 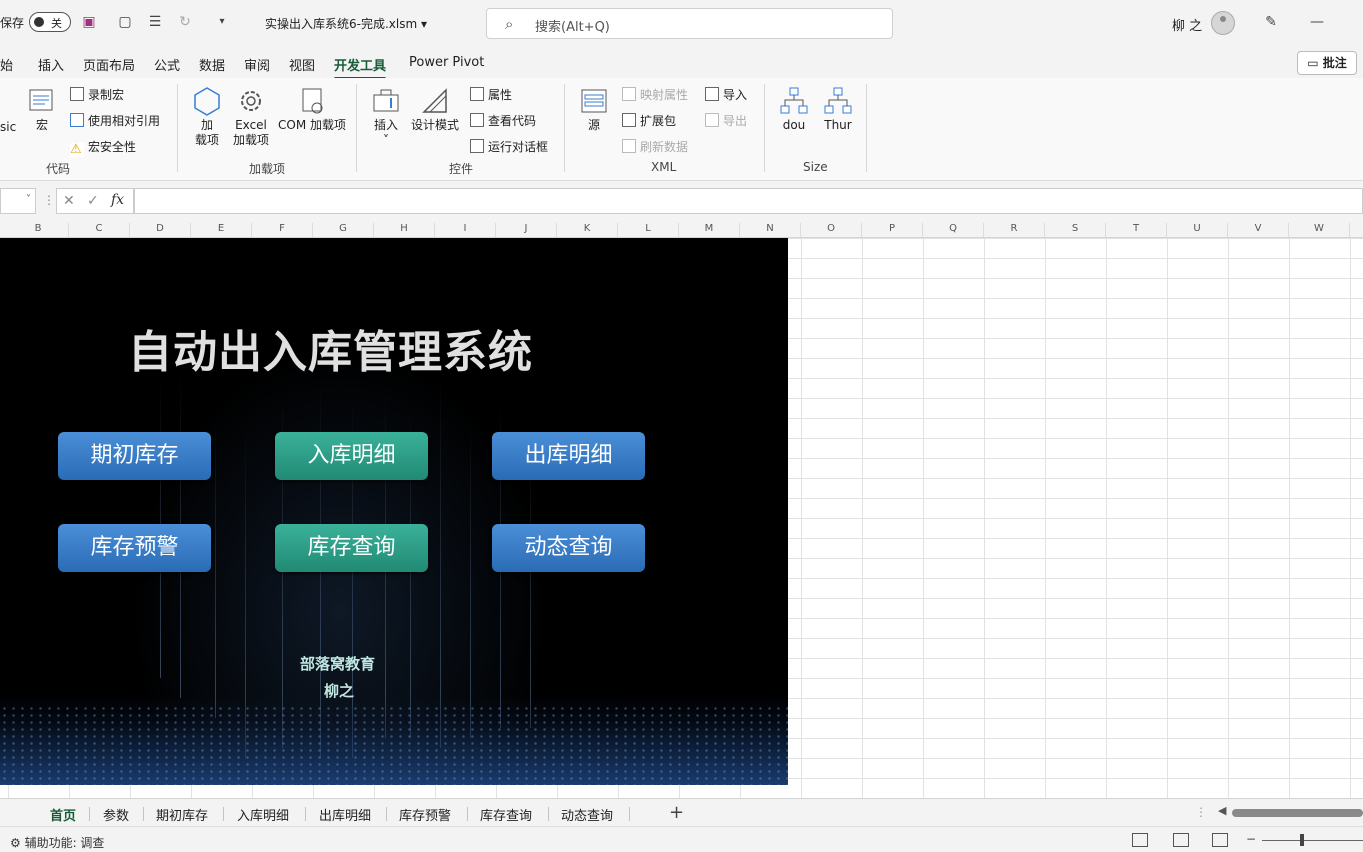 I want to click on zoom-slider-knob, so click(x=1302, y=840).